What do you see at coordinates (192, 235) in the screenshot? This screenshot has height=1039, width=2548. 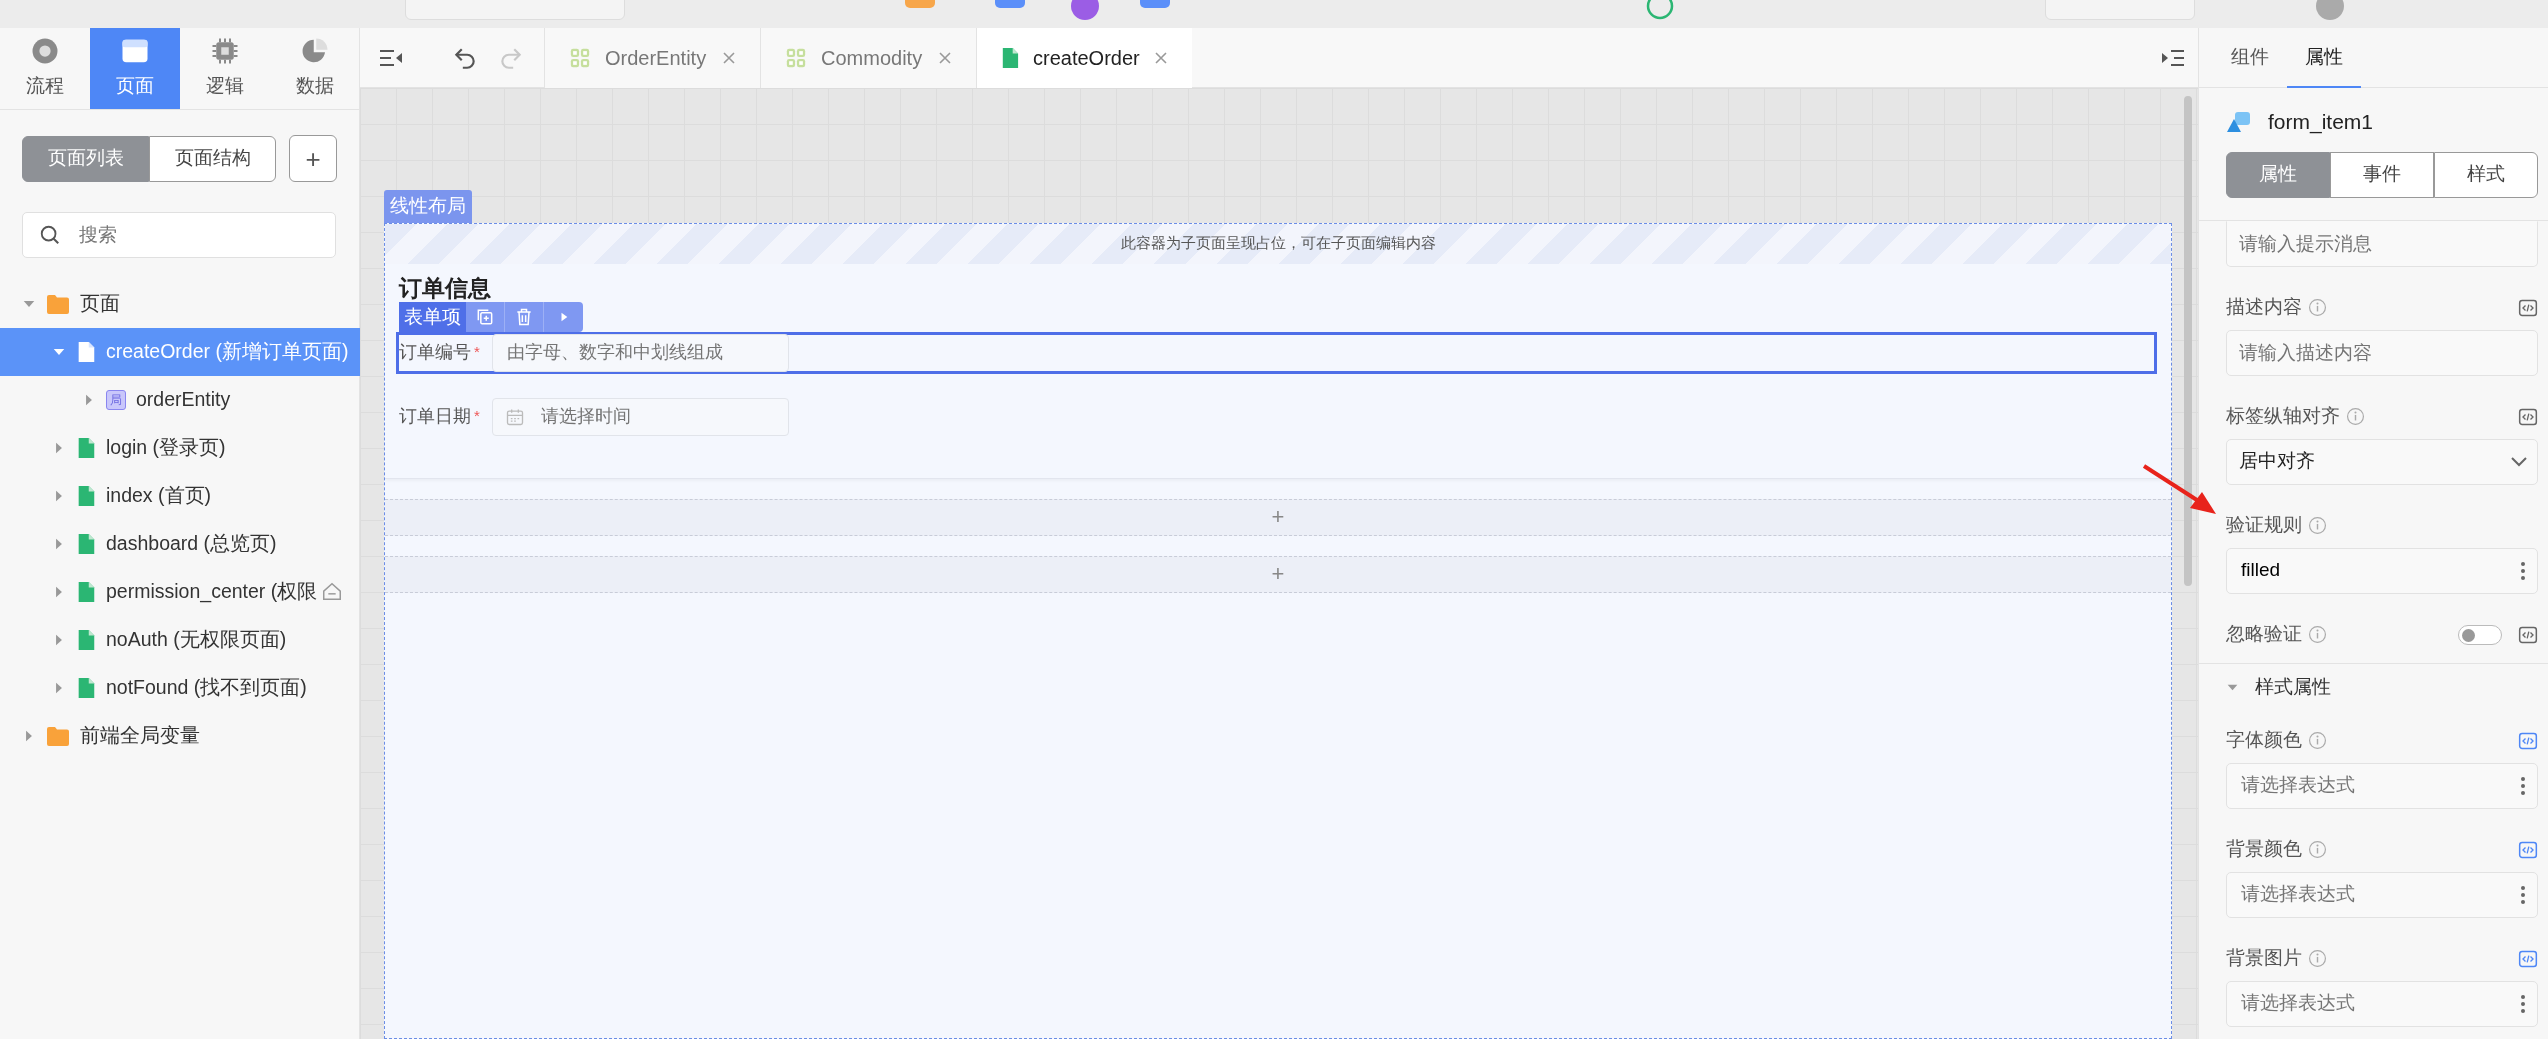 I see `search-field: 搜索` at bounding box center [192, 235].